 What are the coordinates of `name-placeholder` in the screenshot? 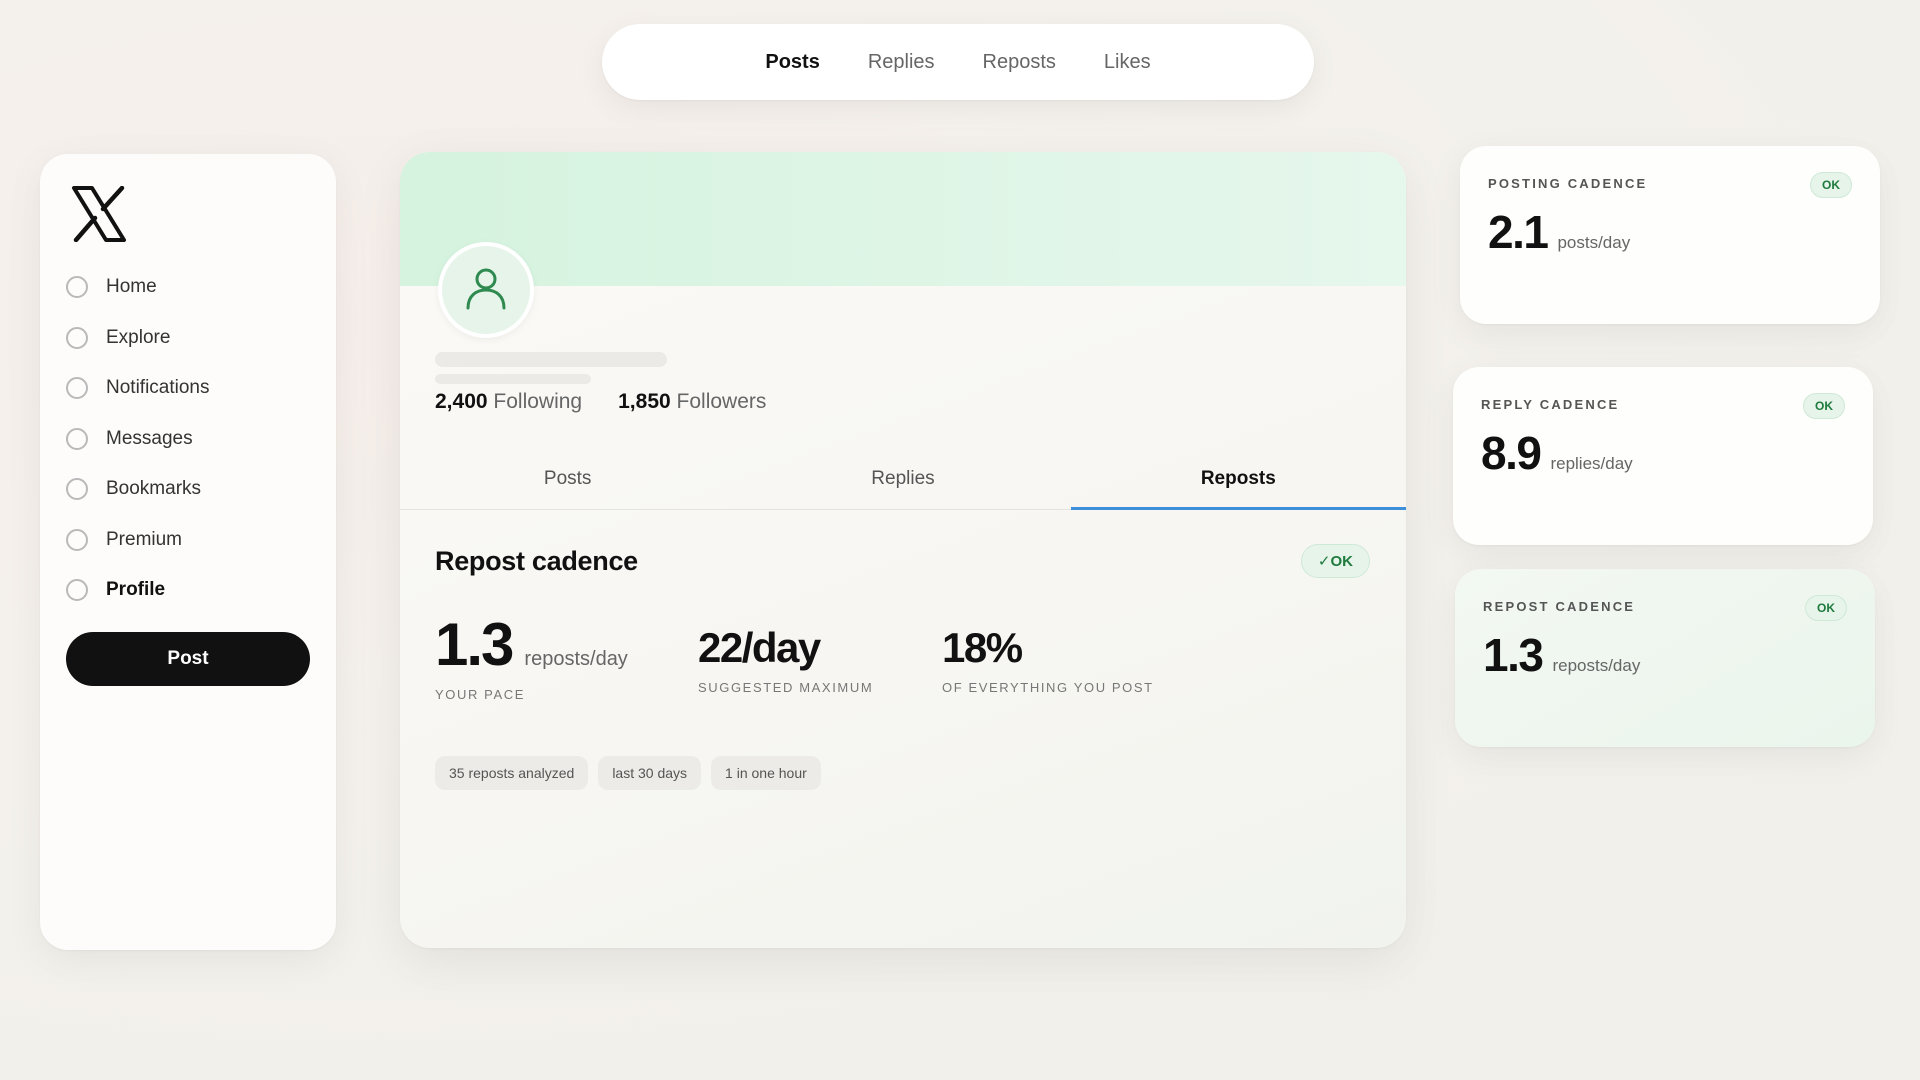 It's located at (551, 359).